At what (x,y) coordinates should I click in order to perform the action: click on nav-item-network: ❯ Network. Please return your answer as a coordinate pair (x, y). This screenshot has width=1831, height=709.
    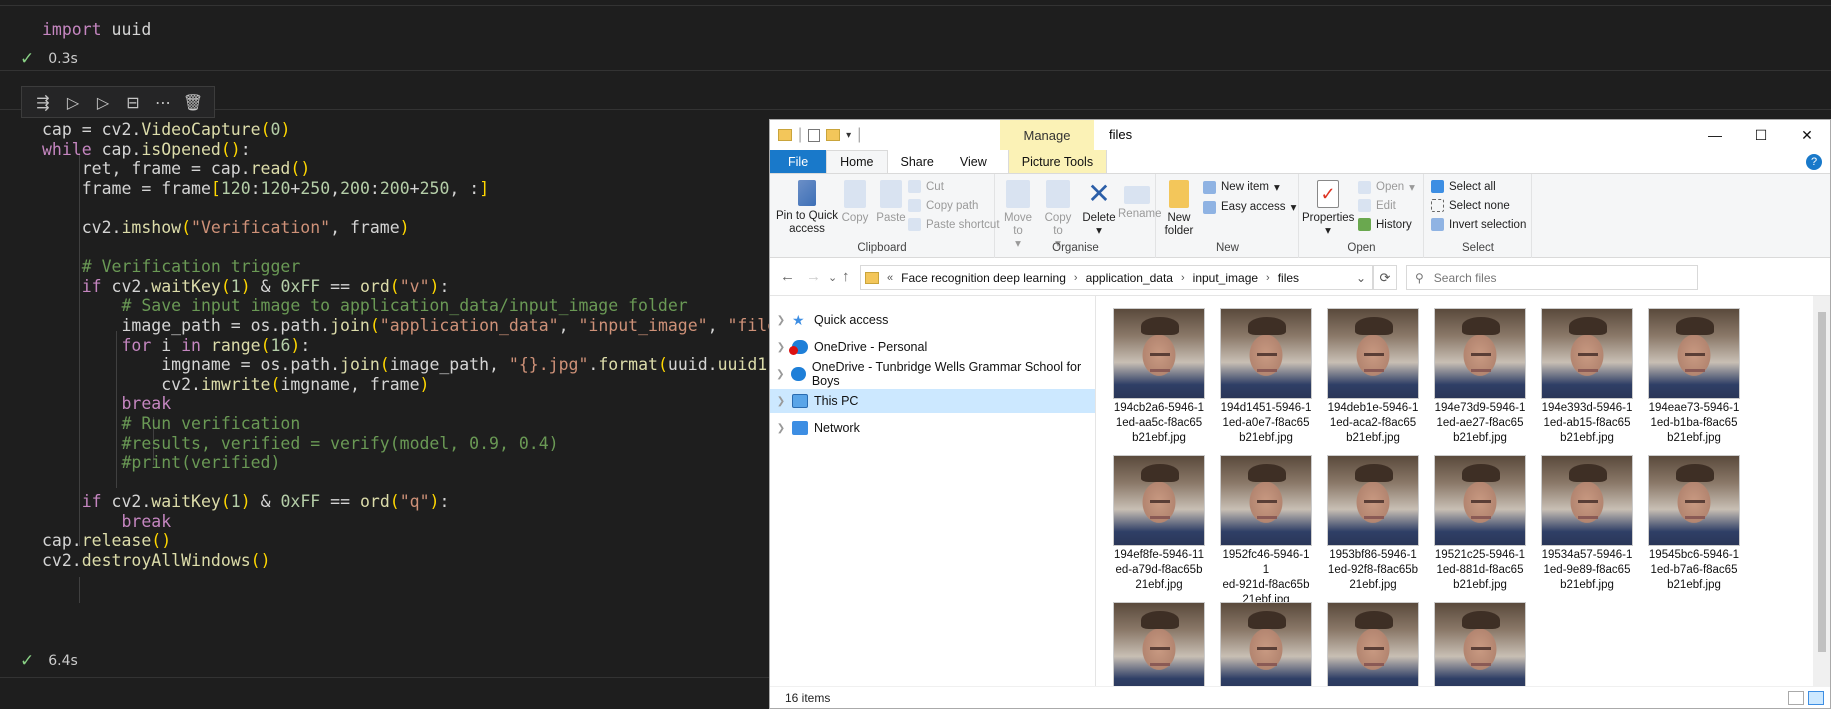
    Looking at the image, I should click on (932, 428).